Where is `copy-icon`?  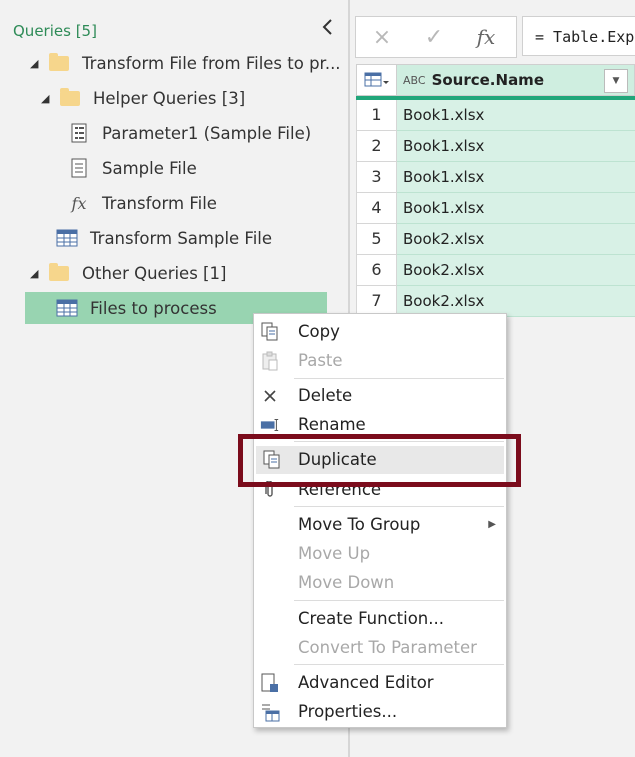 copy-icon is located at coordinates (270, 332).